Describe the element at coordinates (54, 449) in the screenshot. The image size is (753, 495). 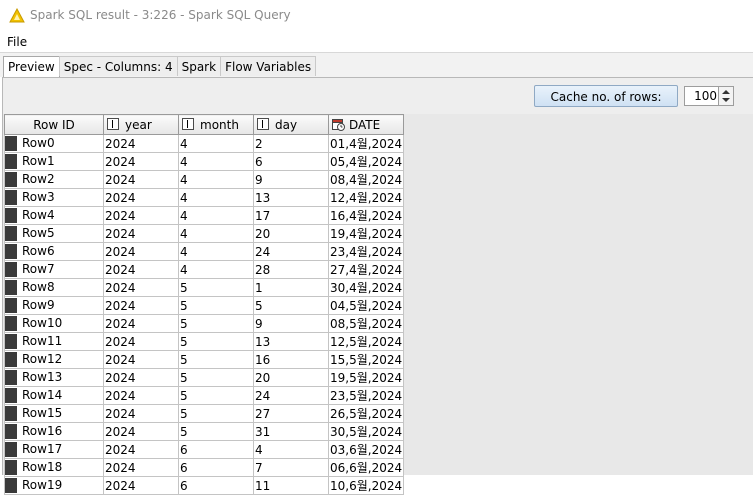
I see `row-id-cell: Row17` at that location.